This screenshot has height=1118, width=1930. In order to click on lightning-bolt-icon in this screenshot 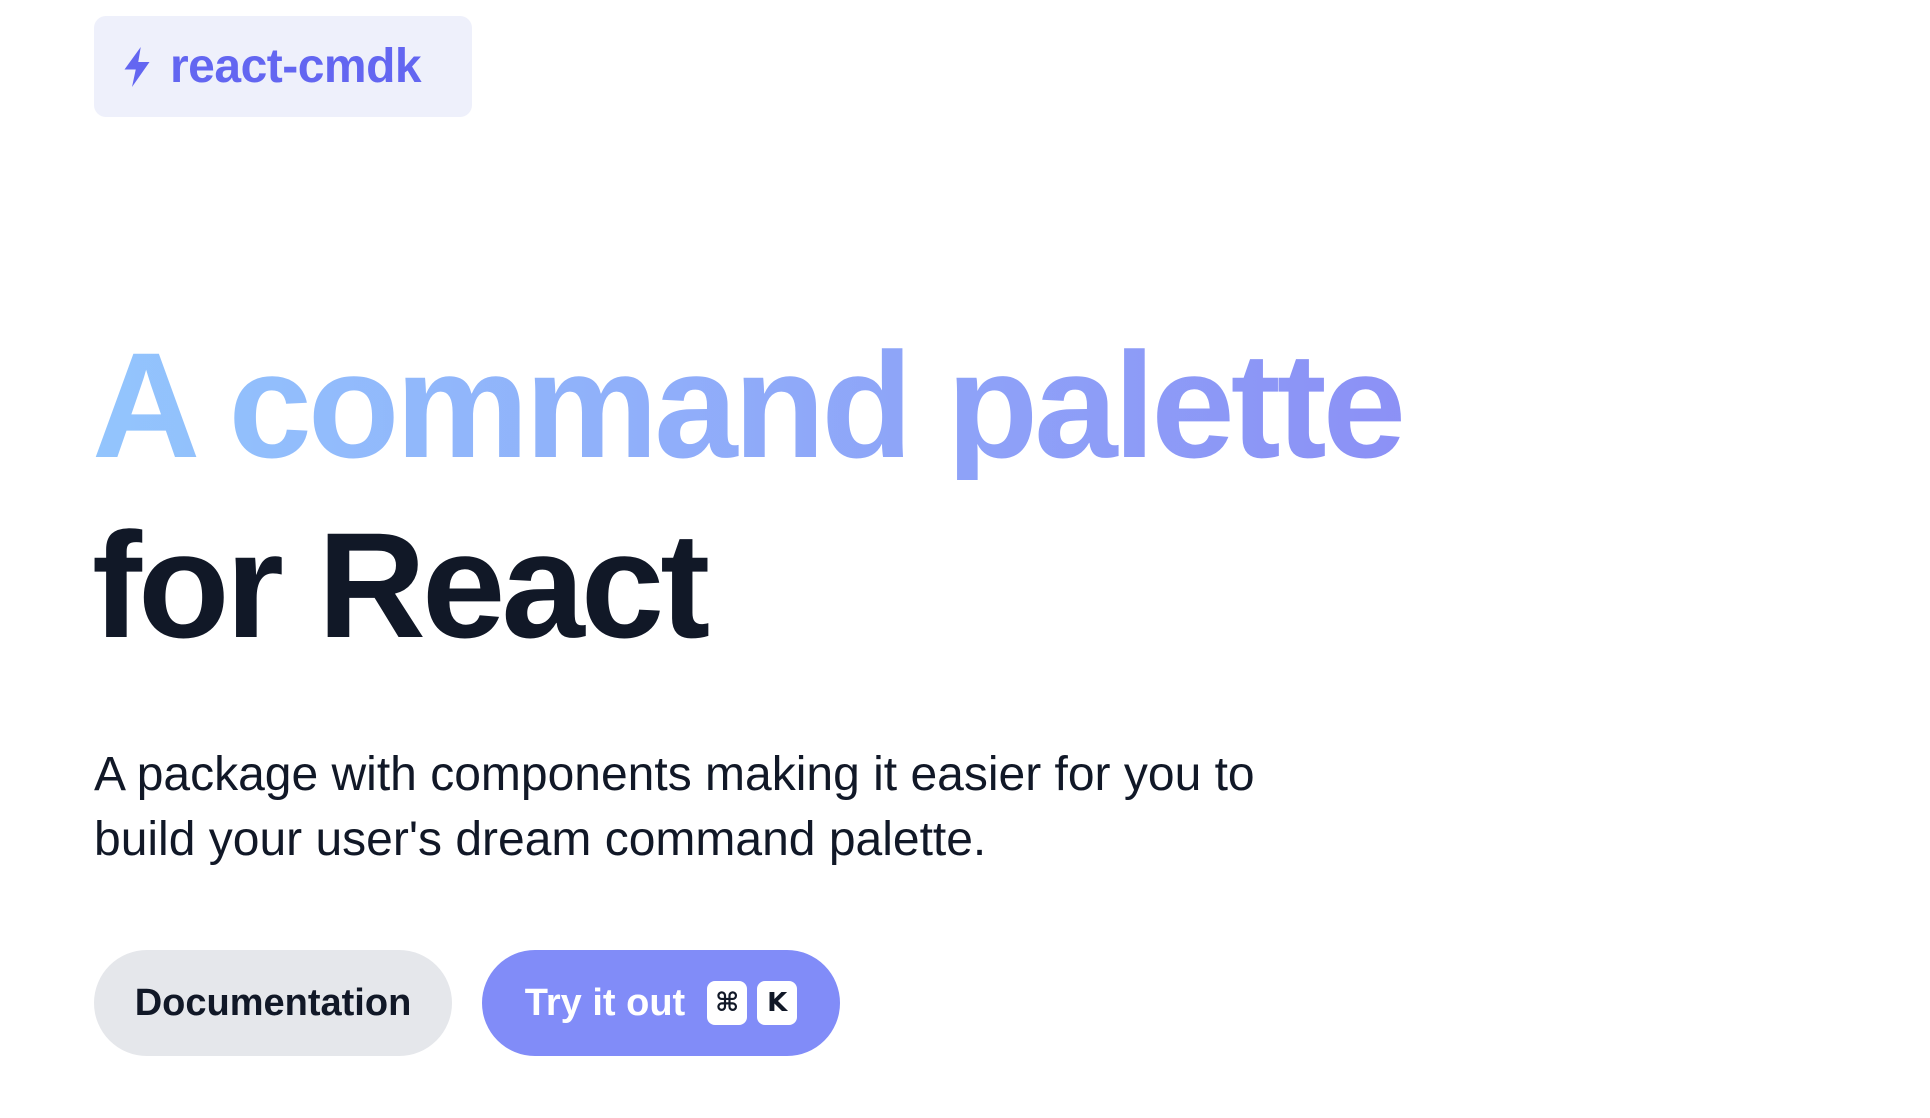, I will do `click(137, 66)`.